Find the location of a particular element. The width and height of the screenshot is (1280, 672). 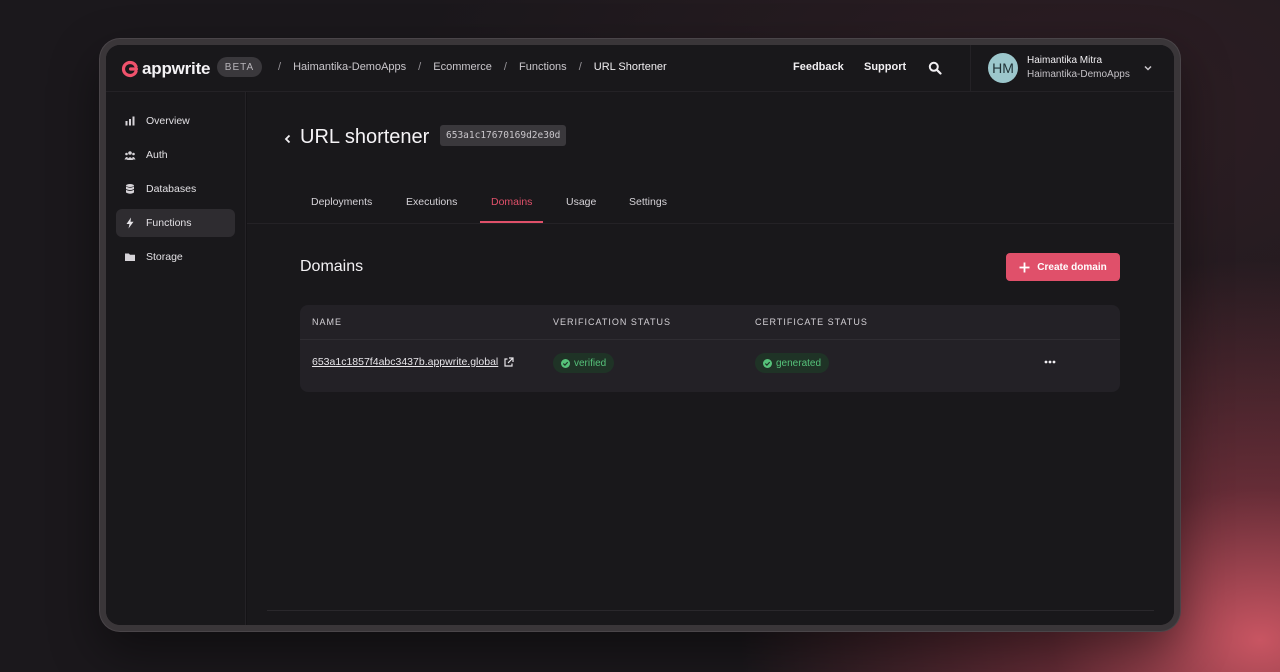

appwrite-logo: appwrite is located at coordinates (166, 69).